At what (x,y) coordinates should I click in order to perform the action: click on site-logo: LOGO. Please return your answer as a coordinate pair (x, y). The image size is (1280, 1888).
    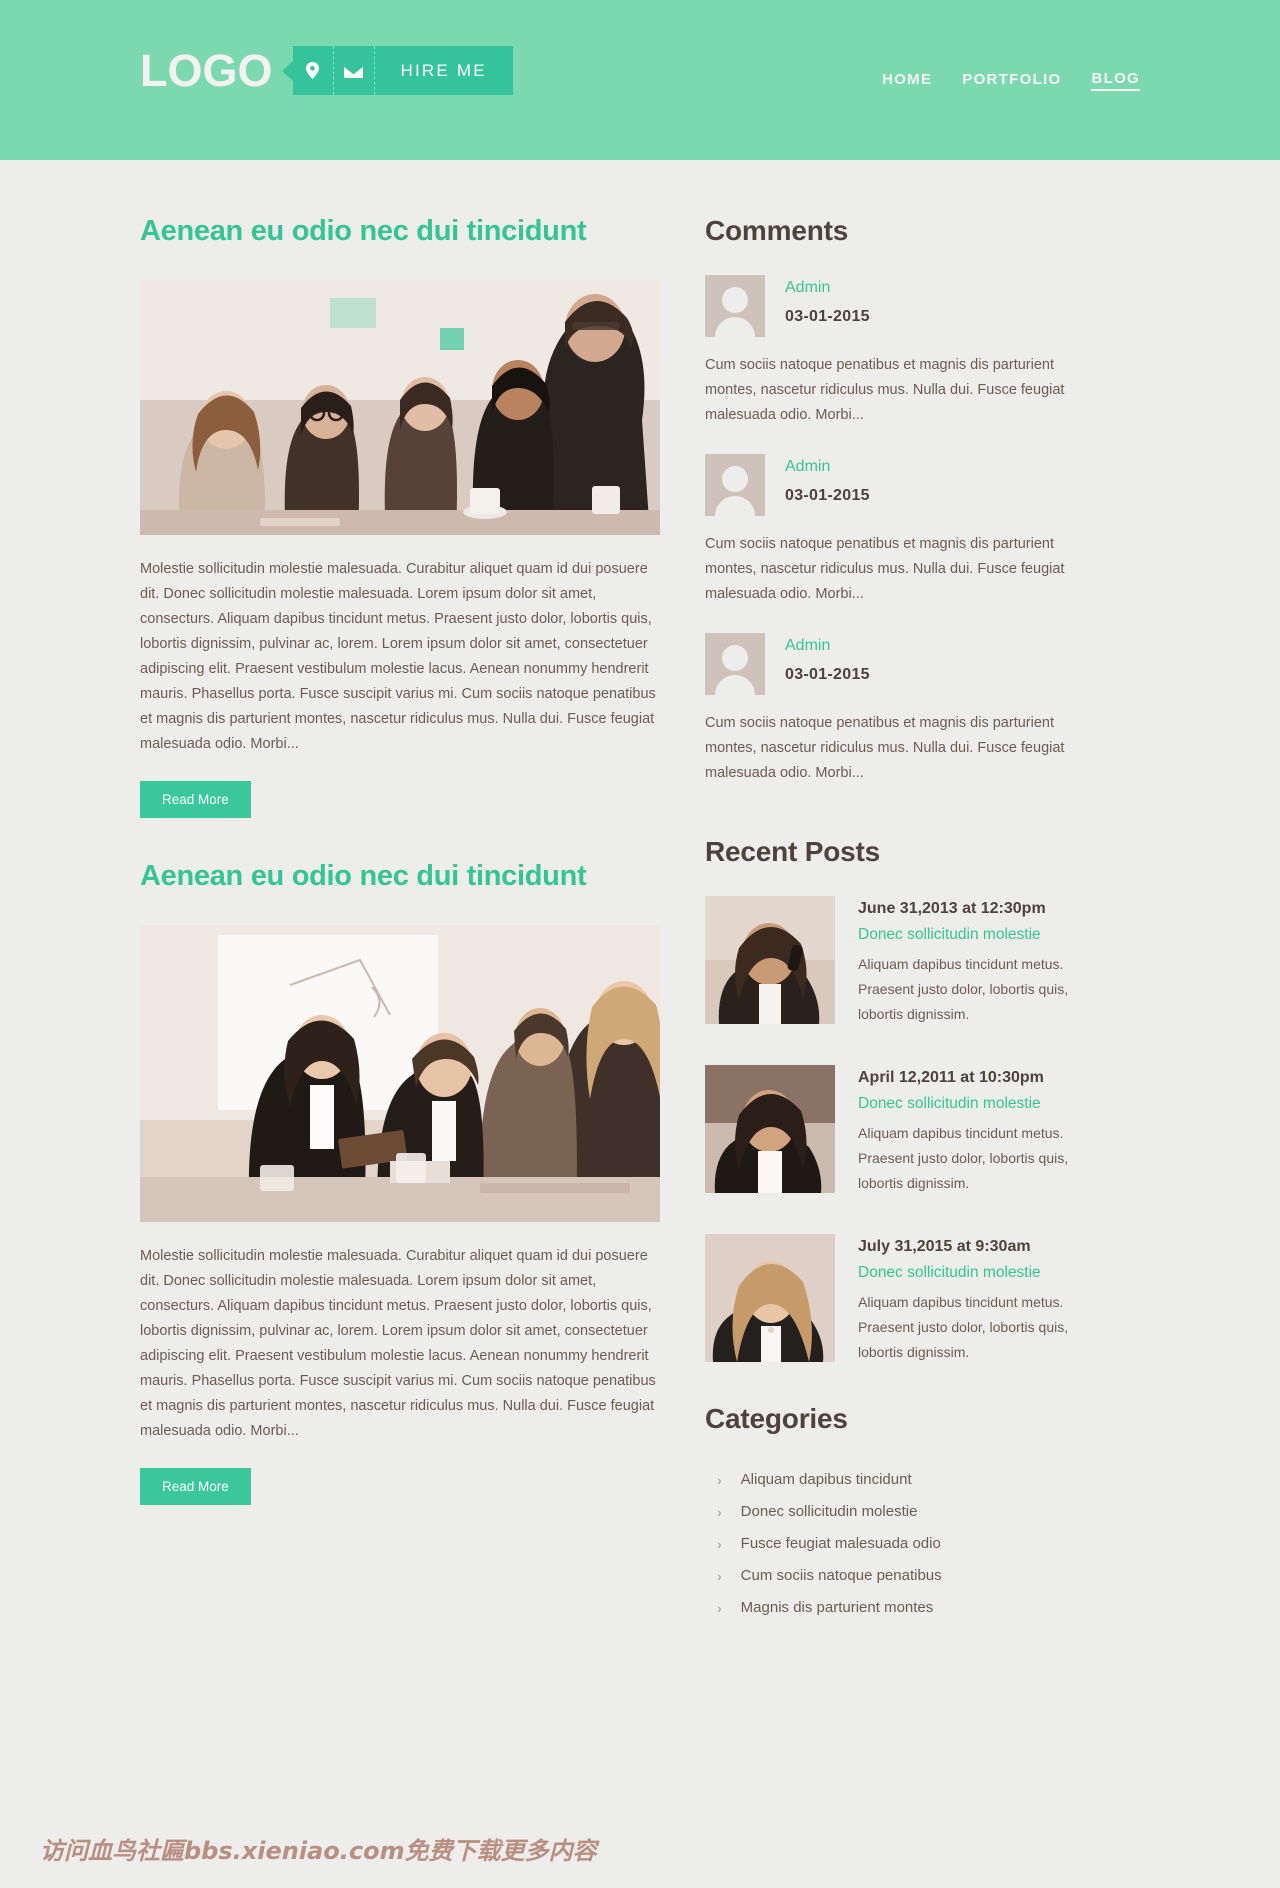
    Looking at the image, I should click on (206, 70).